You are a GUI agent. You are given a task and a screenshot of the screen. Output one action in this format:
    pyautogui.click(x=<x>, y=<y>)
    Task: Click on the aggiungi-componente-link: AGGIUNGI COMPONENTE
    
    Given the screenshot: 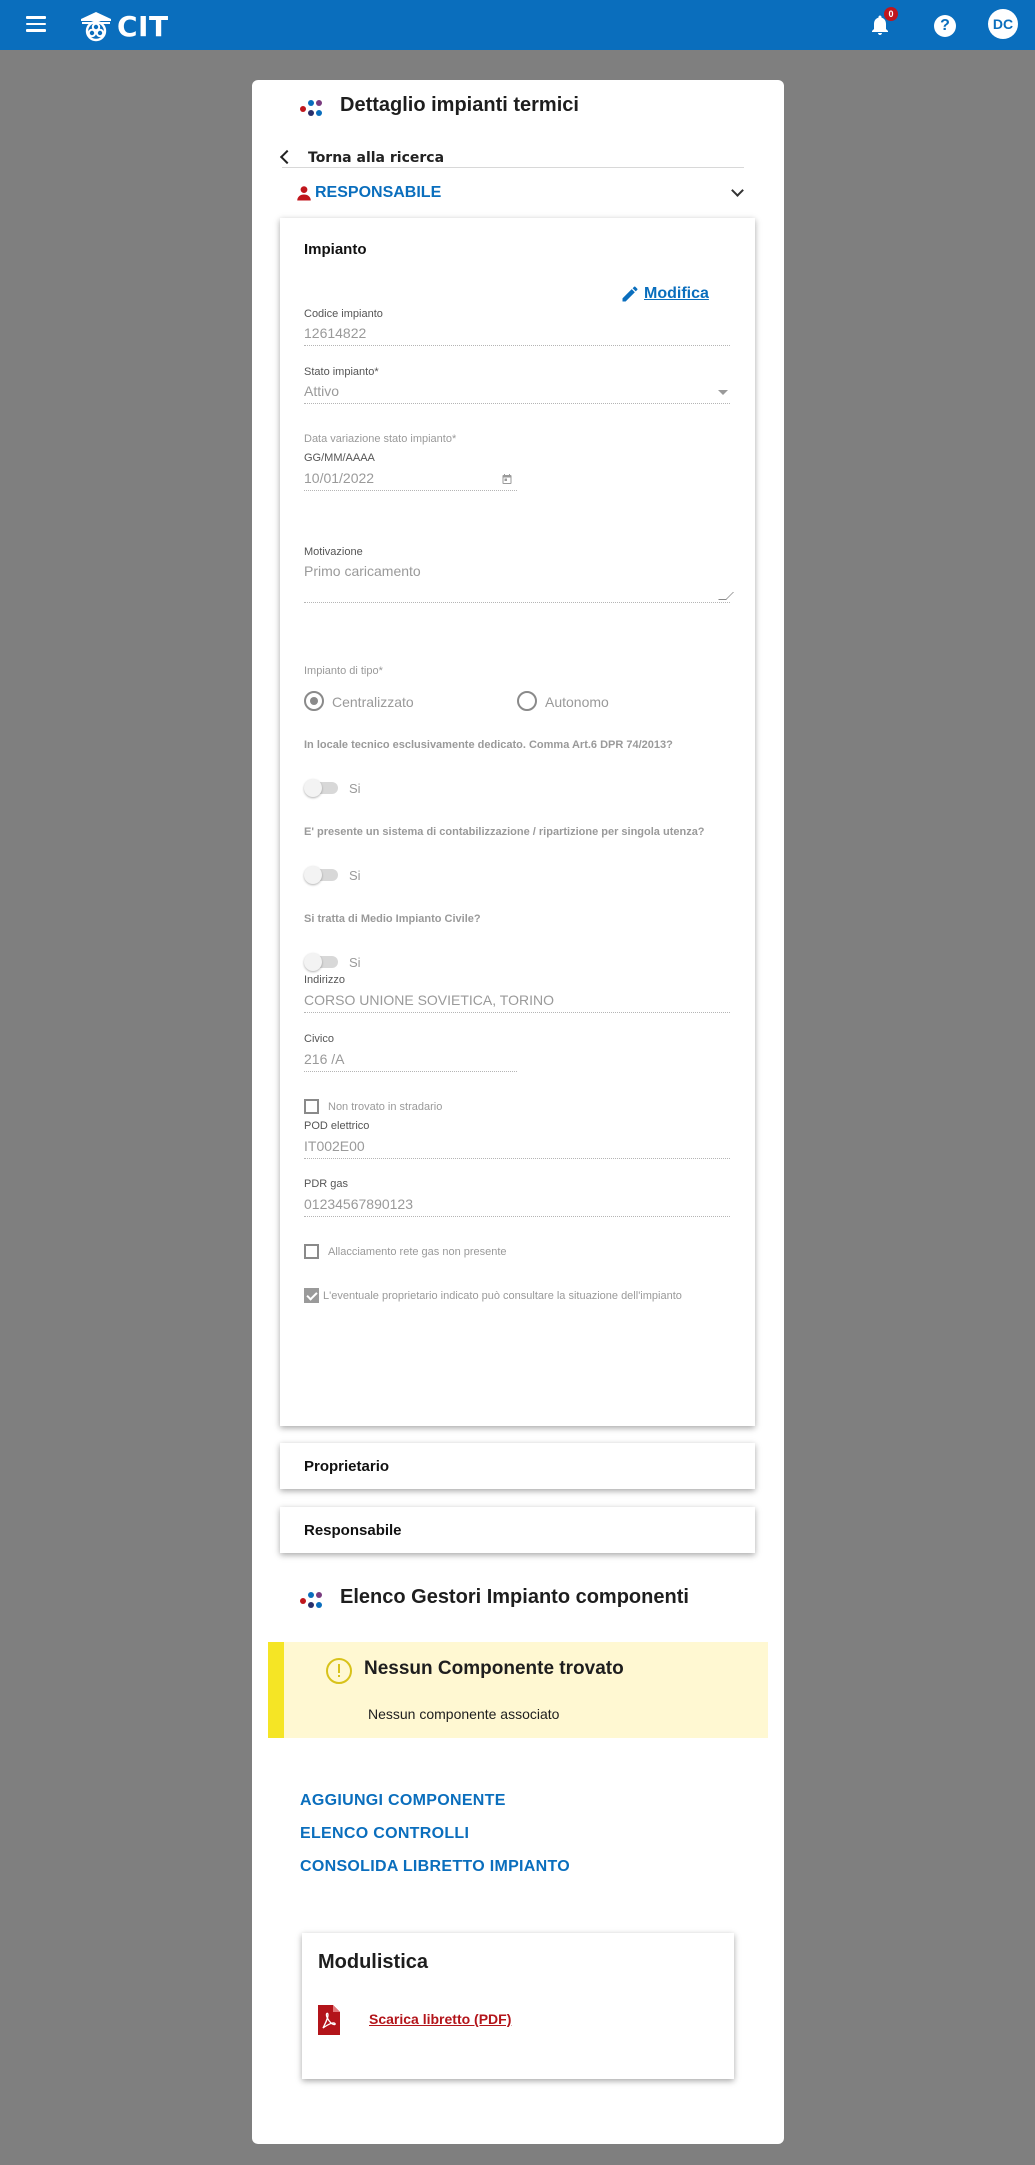 What is the action you would take?
    pyautogui.click(x=403, y=1801)
    